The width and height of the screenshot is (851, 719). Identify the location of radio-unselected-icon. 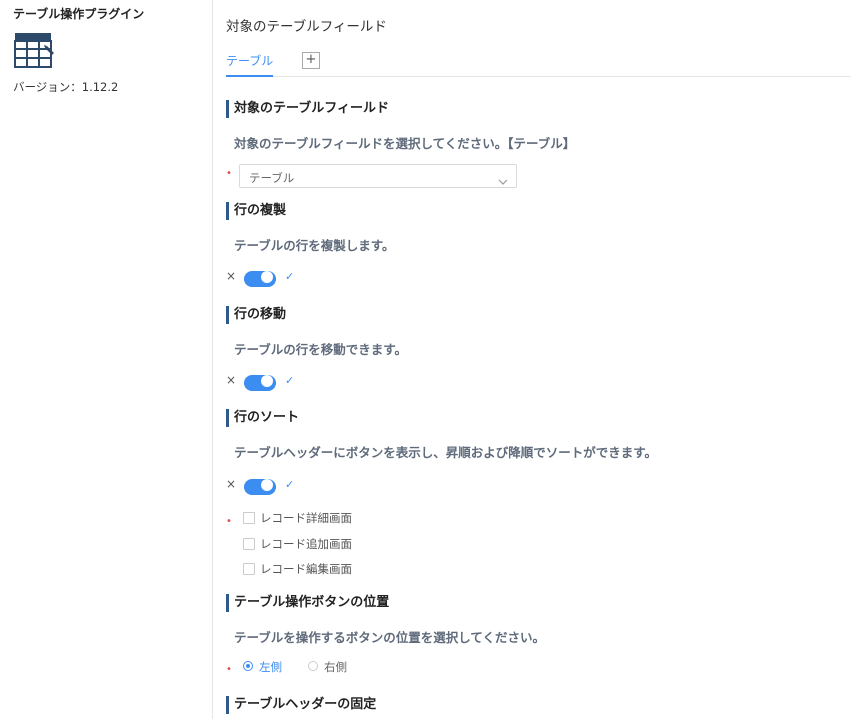
(313, 666).